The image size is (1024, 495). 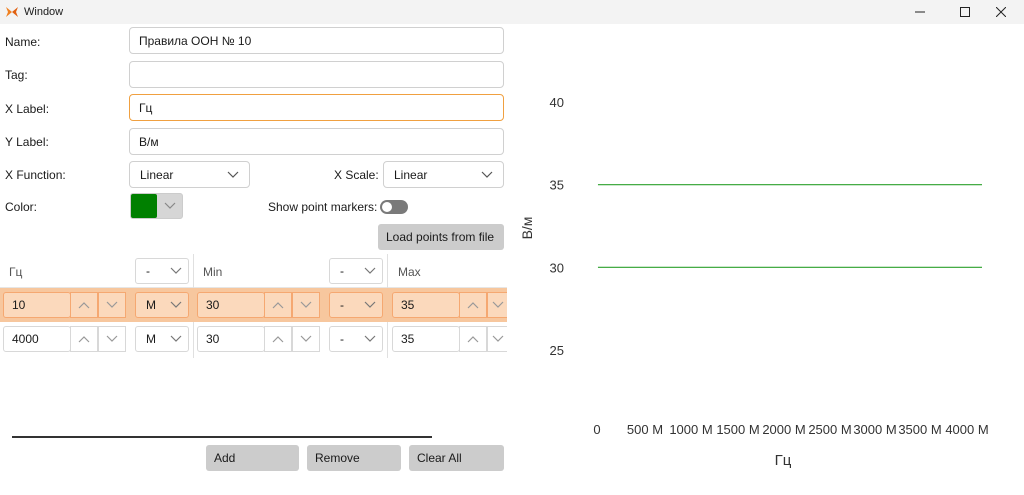 I want to click on window-title: Window, so click(x=44, y=12).